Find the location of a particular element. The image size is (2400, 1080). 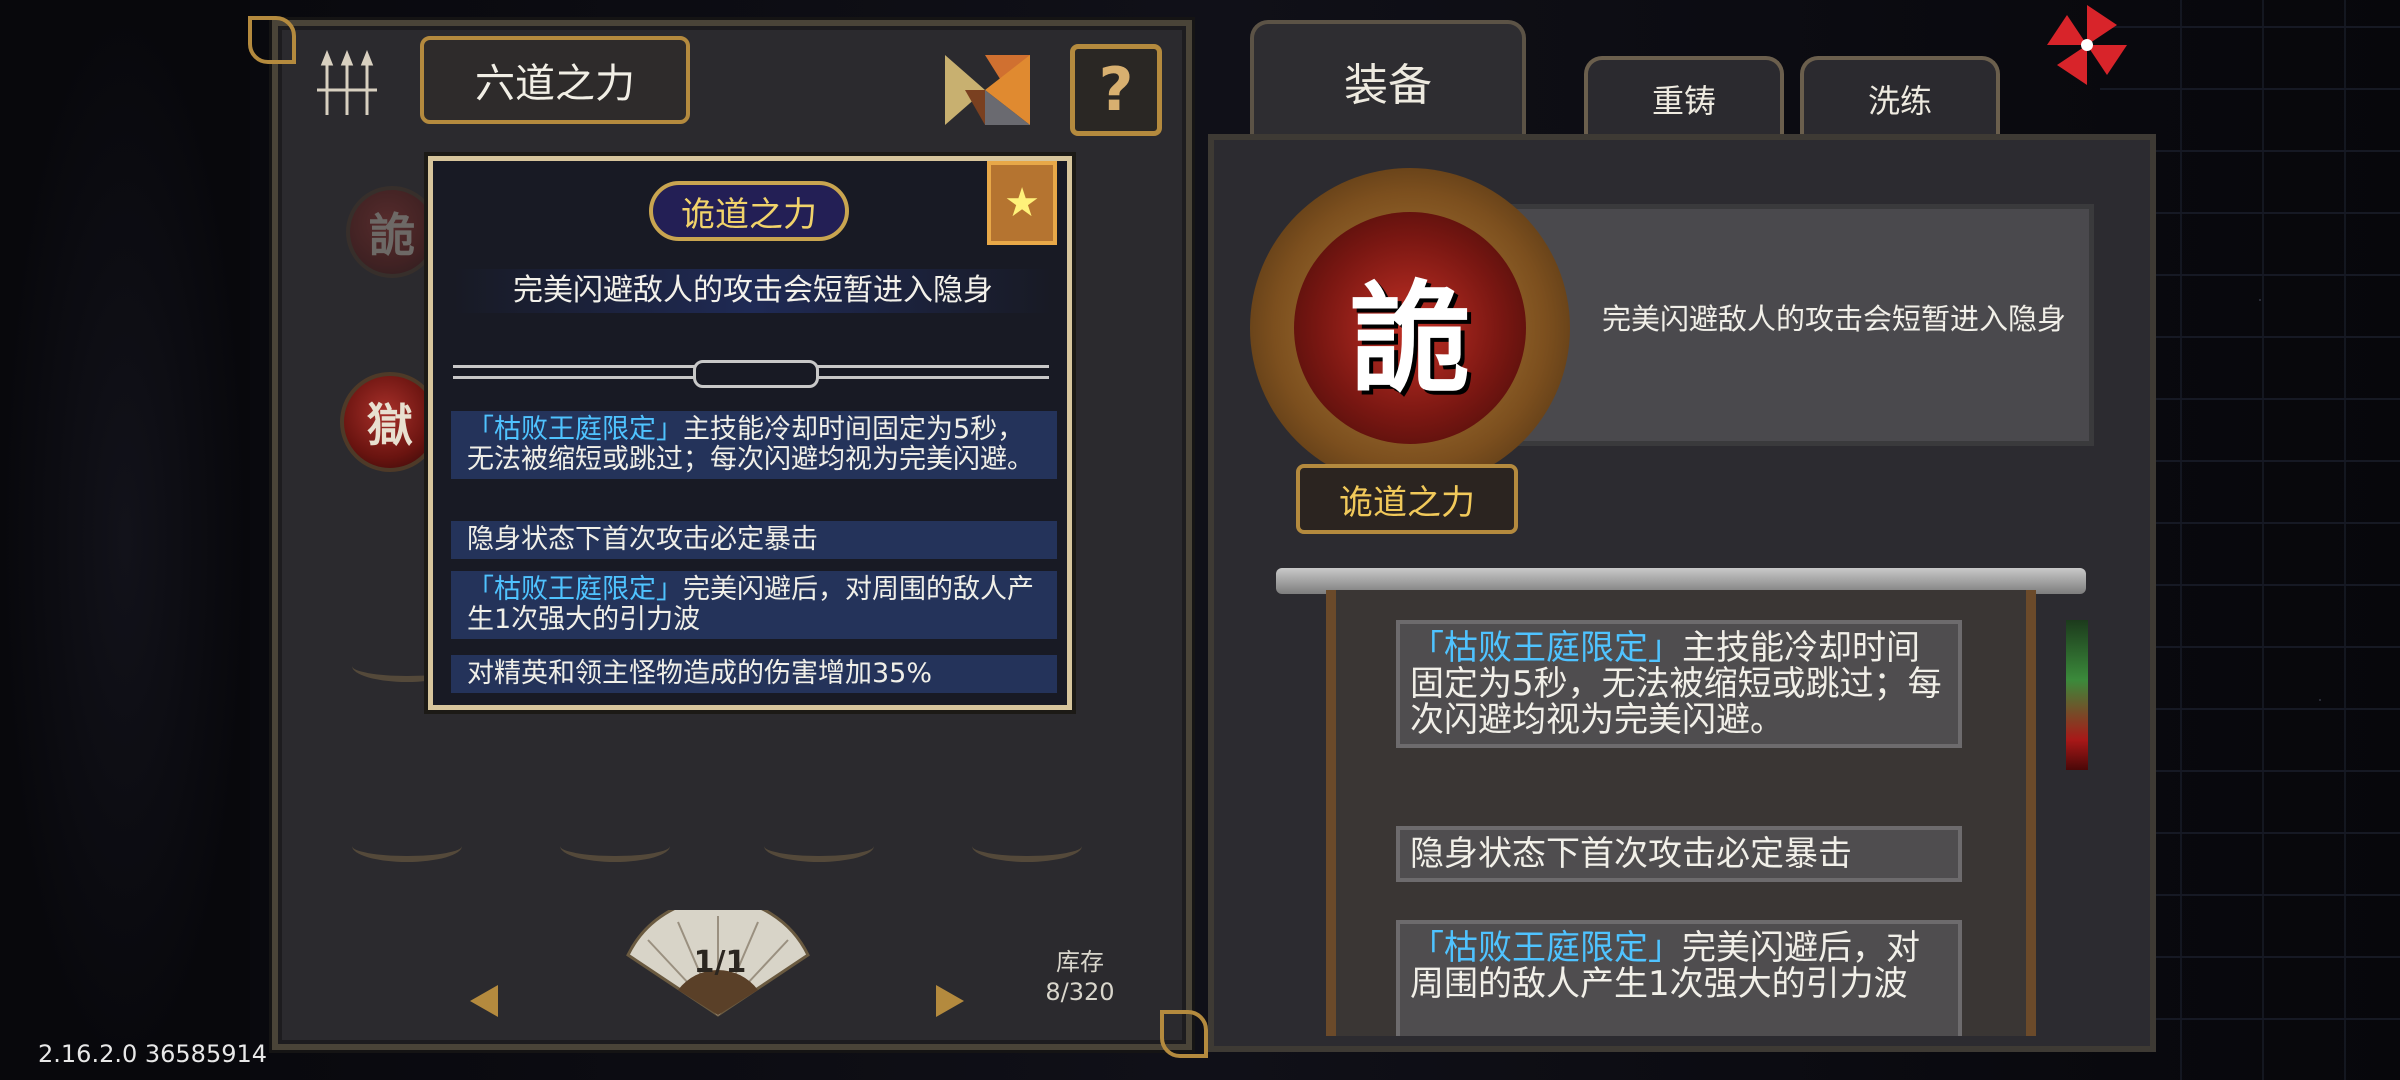

effect-entry: 隐身状态下首次攻击必定暴击 is located at coordinates (1679, 854).